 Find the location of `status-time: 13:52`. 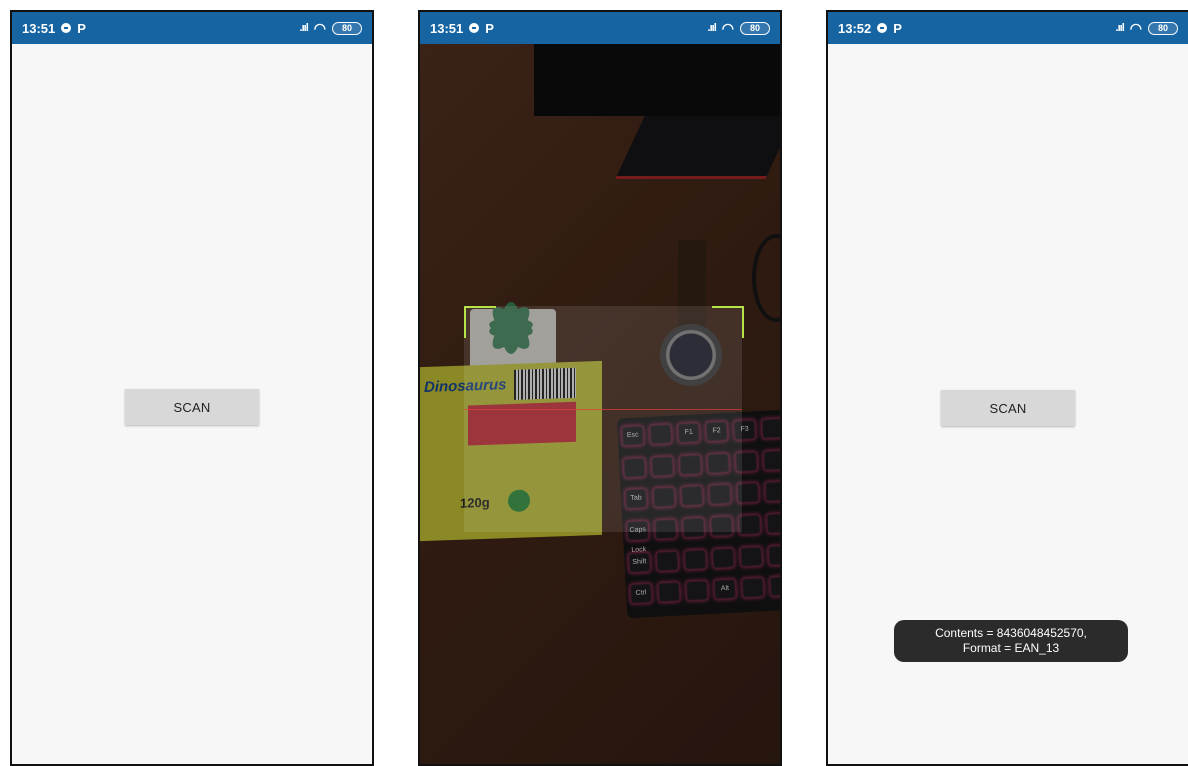

status-time: 13:52 is located at coordinates (855, 28).